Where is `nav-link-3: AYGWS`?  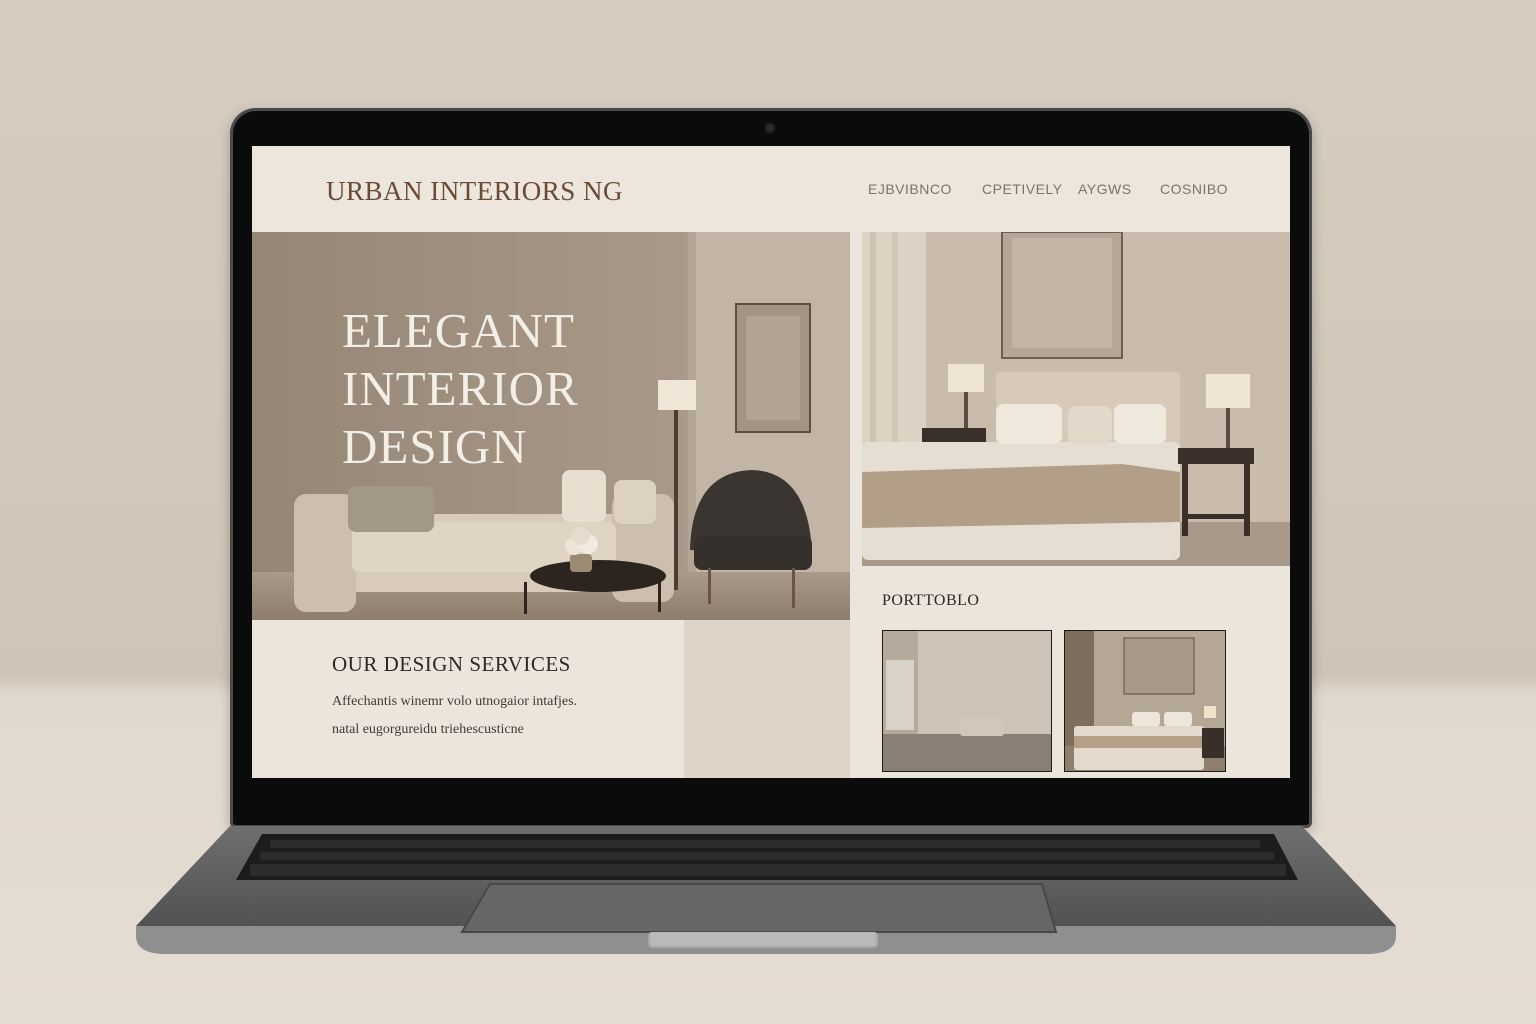 nav-link-3: AYGWS is located at coordinates (1105, 189).